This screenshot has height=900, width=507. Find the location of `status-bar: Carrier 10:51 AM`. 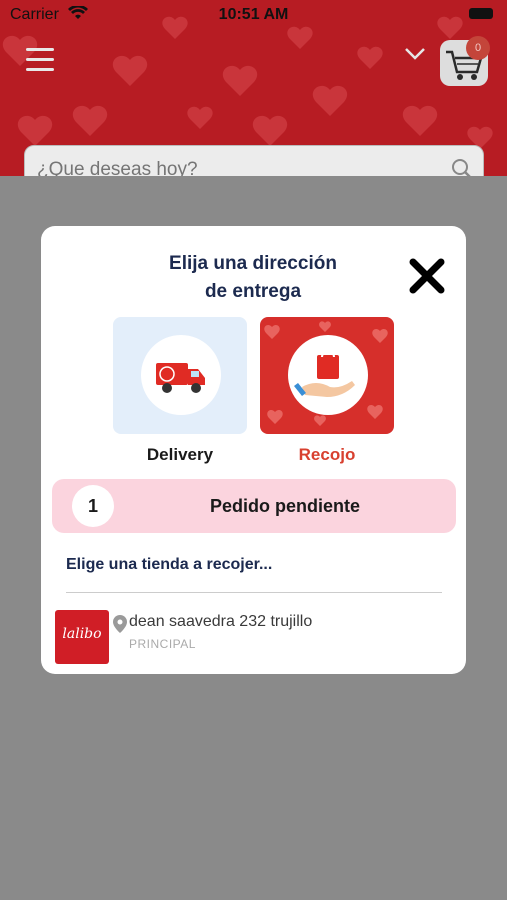

status-bar: Carrier 10:51 AM is located at coordinates (253, 15).